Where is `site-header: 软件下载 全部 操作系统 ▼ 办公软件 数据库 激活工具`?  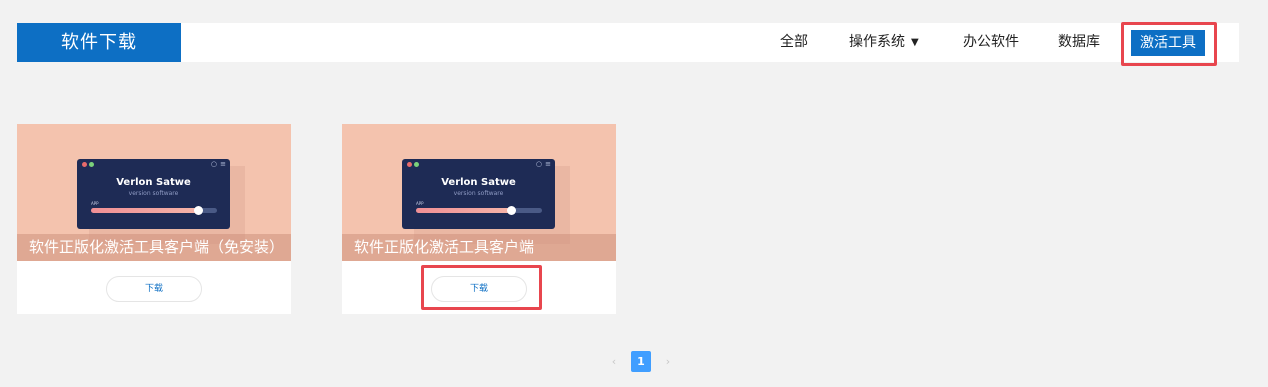 site-header: 软件下载 全部 操作系统 ▼ 办公软件 数据库 激活工具 is located at coordinates (628, 42).